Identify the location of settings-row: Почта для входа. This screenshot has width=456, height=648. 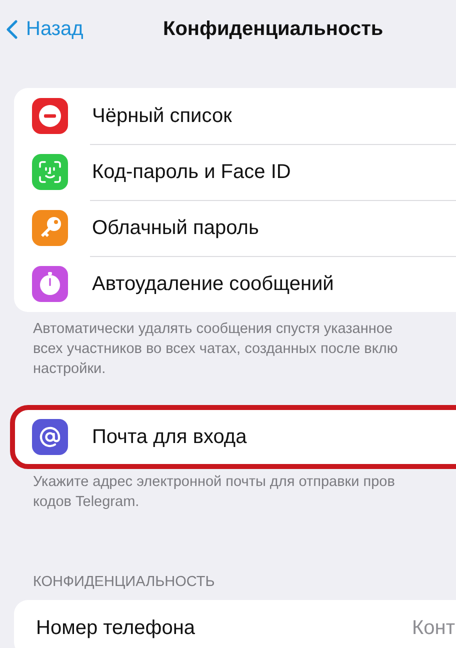
(235, 437).